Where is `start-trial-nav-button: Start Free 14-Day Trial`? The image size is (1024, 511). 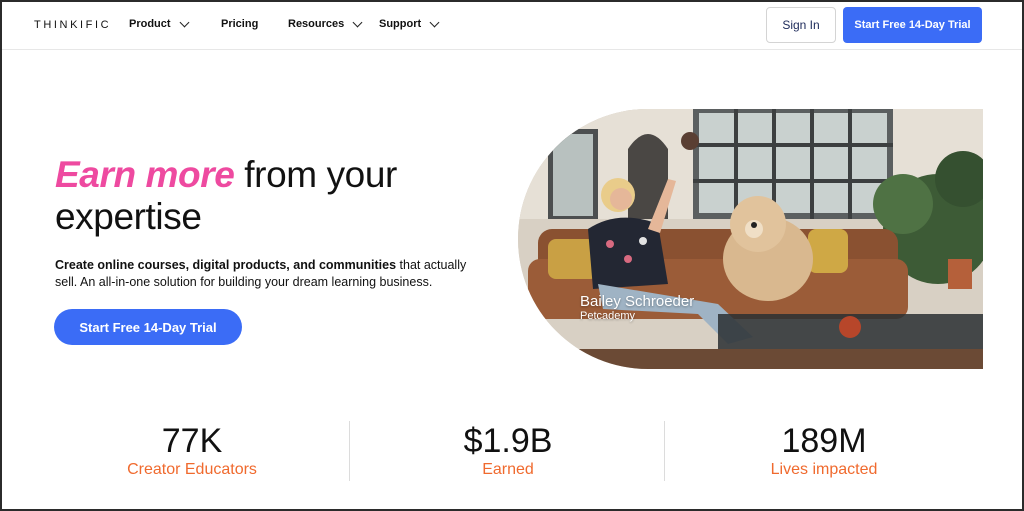
start-trial-nav-button: Start Free 14-Day Trial is located at coordinates (912, 25).